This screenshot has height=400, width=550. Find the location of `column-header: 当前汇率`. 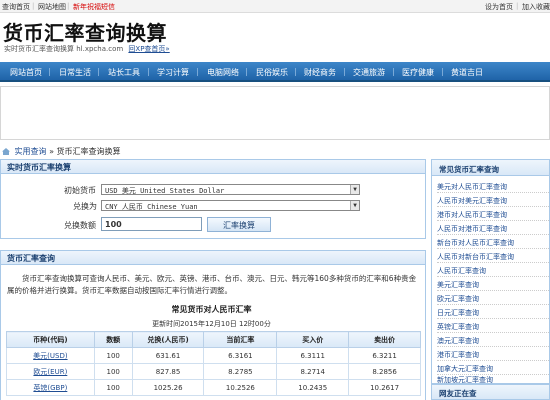

column-header: 当前汇率 is located at coordinates (240, 339).